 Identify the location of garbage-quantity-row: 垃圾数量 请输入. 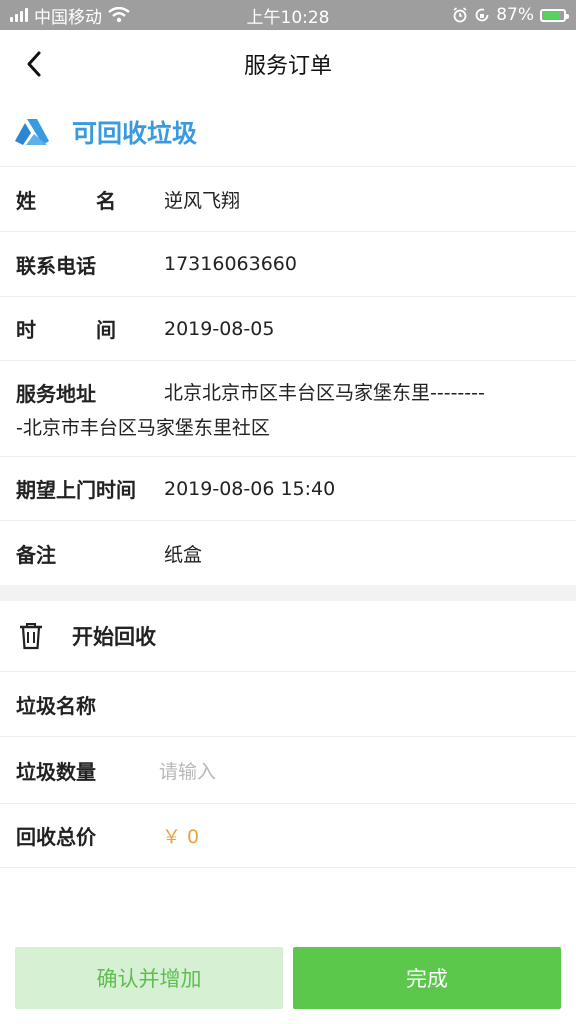
(288, 769).